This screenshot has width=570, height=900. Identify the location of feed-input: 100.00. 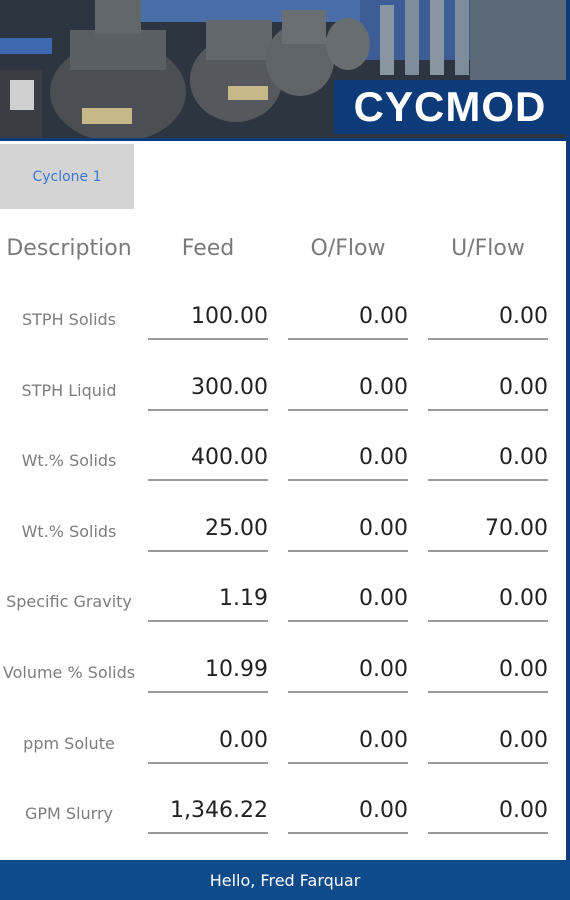
(208, 321).